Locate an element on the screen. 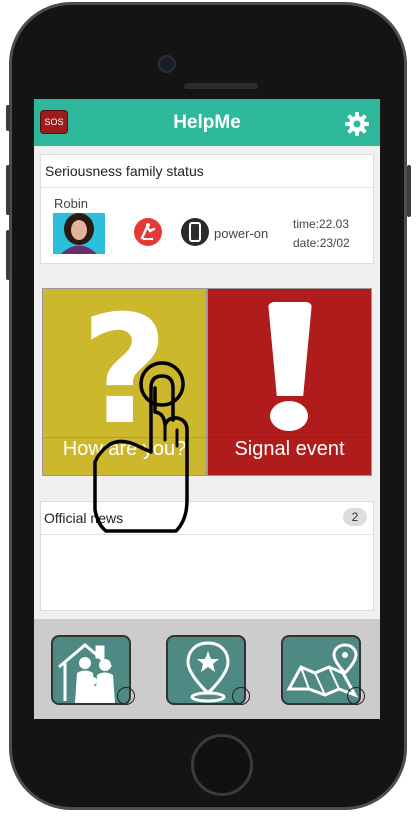 Image resolution: width=418 pixels, height=816 pixels. avatar is located at coordinates (79, 233).